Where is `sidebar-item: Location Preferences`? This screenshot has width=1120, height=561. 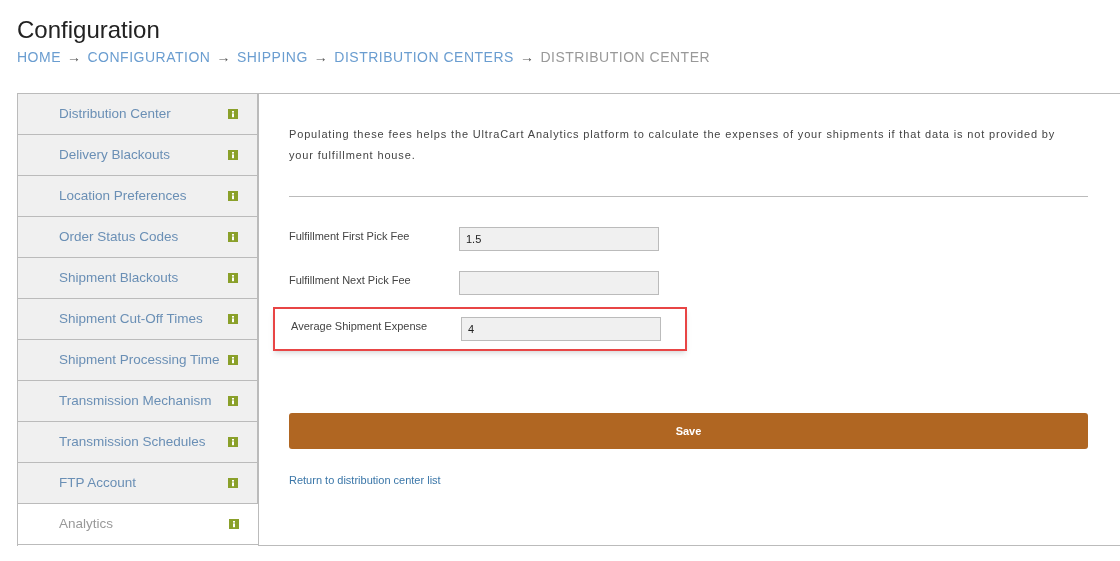
sidebar-item: Location Preferences is located at coordinates (138, 196).